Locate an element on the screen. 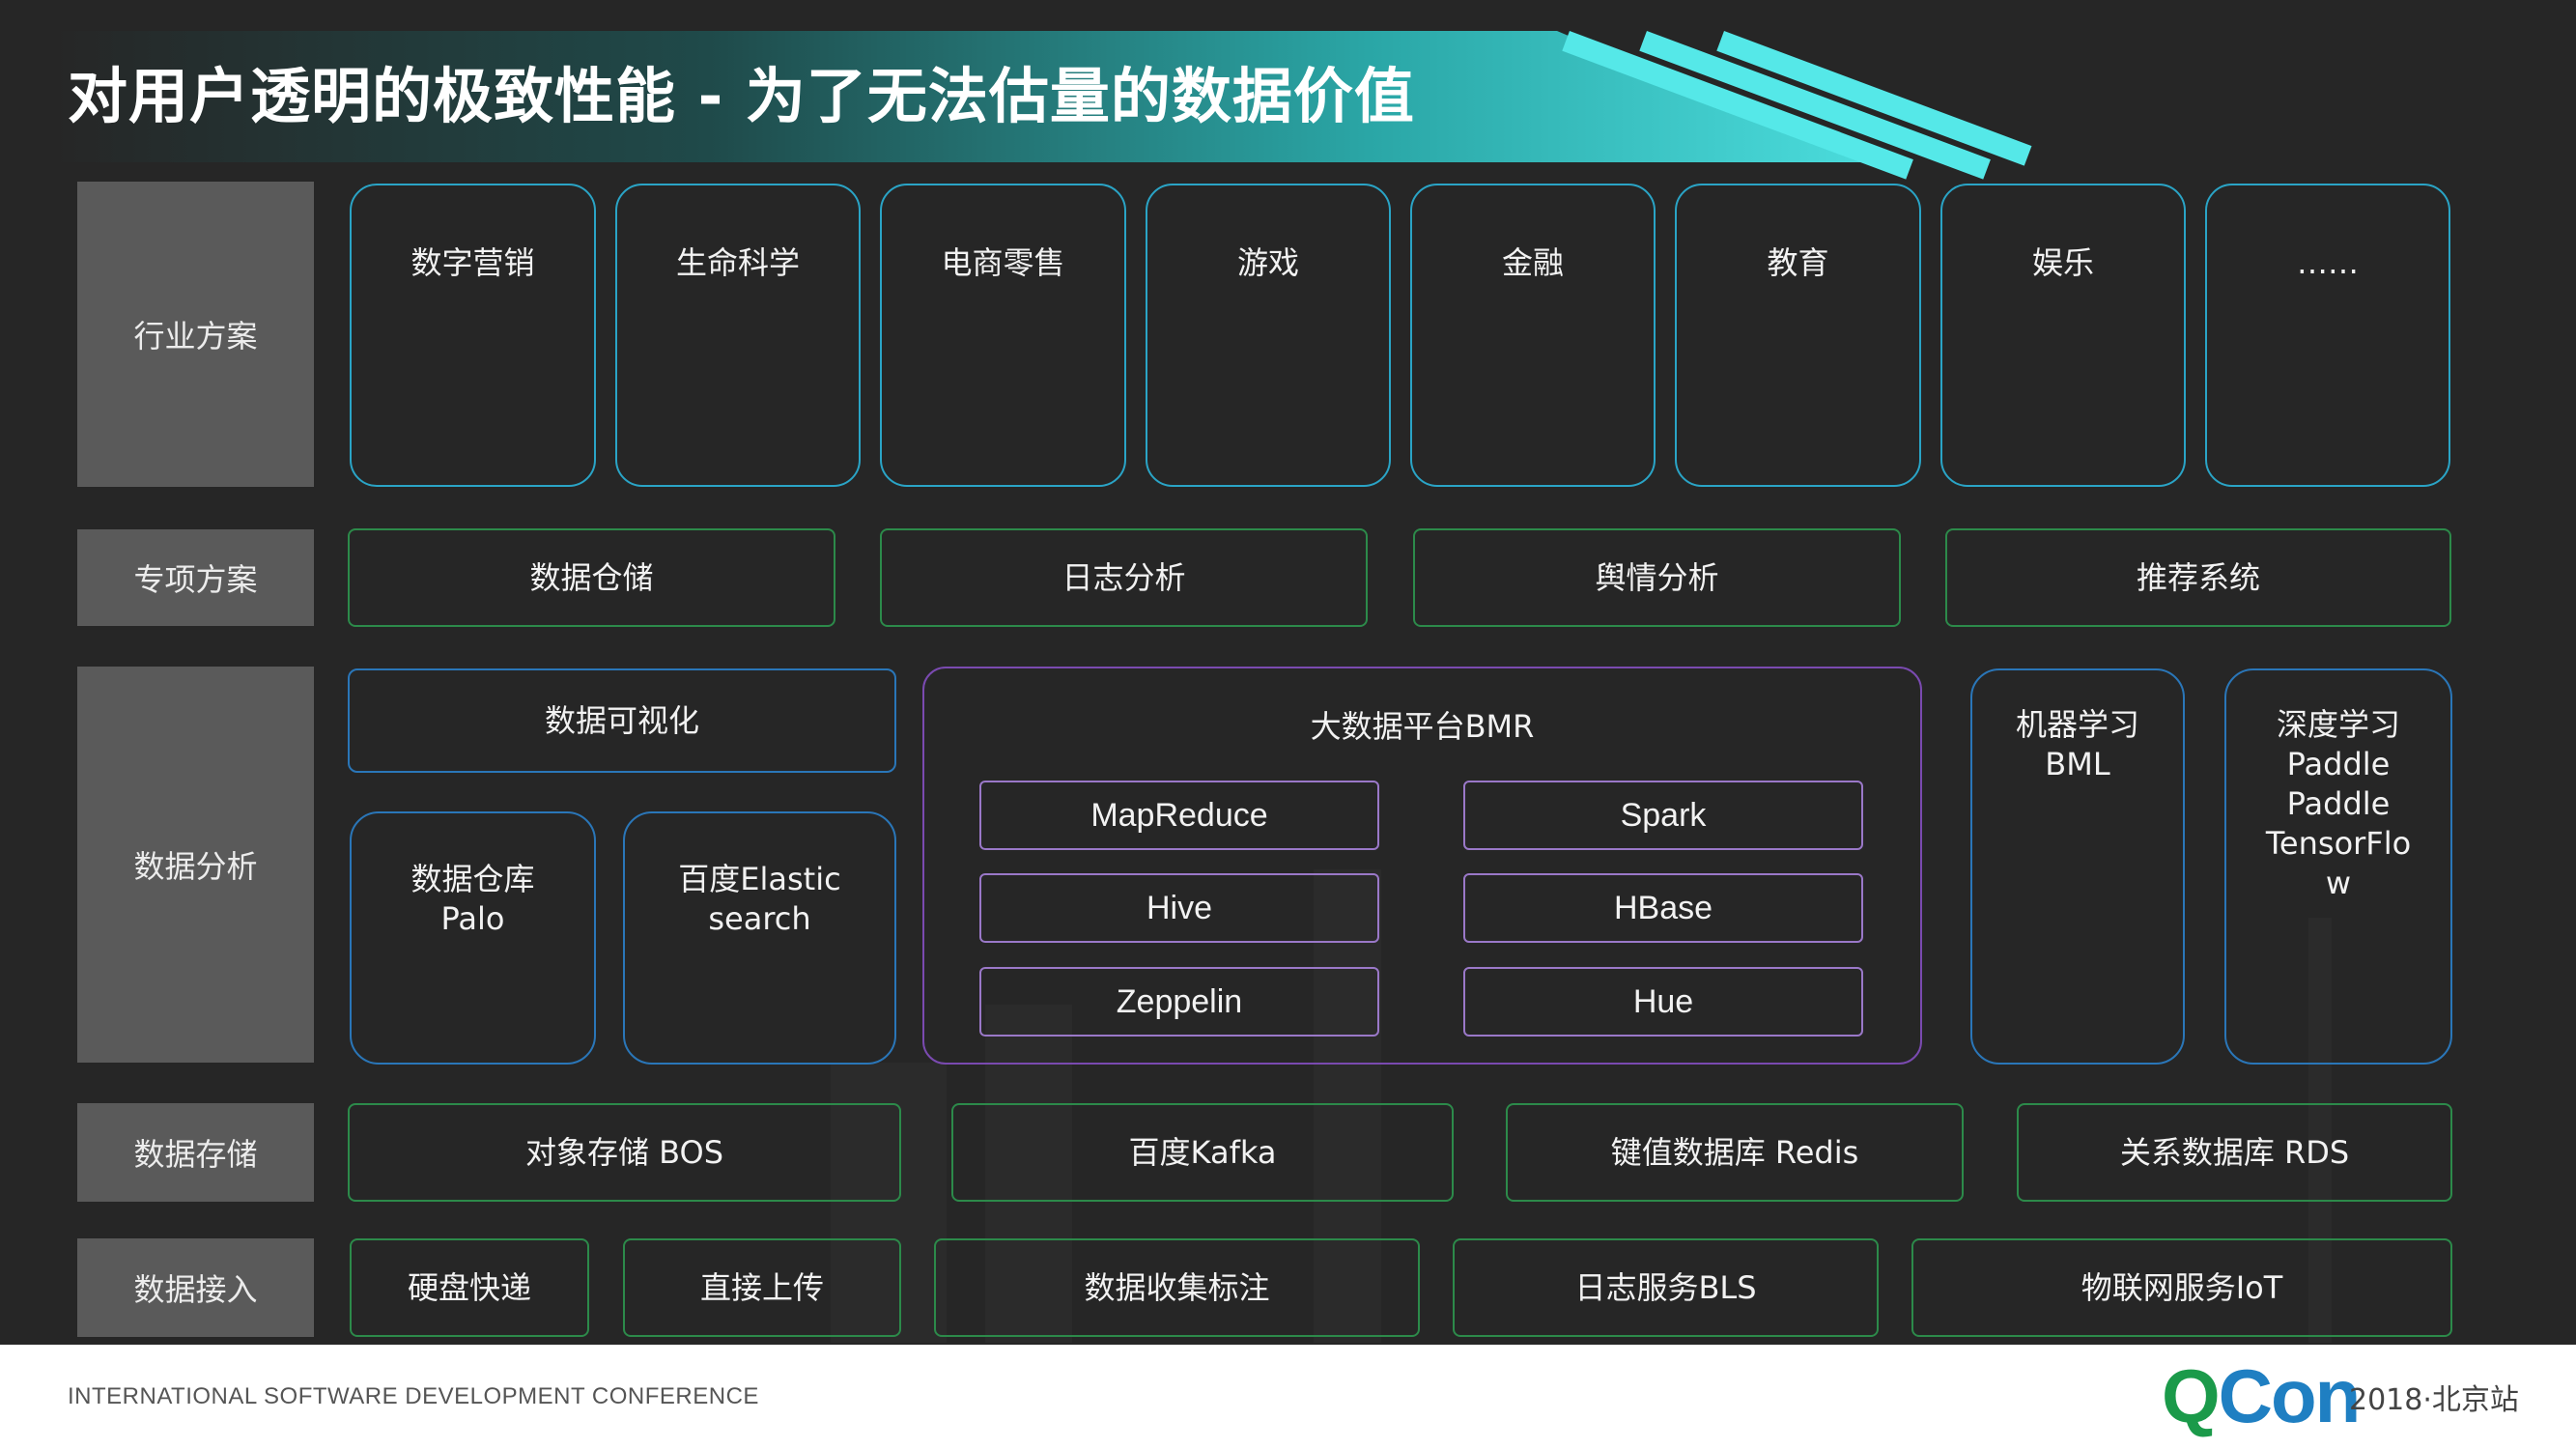 Image resolution: width=2576 pixels, height=1449 pixels. industry-digital-marketing: 数字营销 is located at coordinates (473, 335).